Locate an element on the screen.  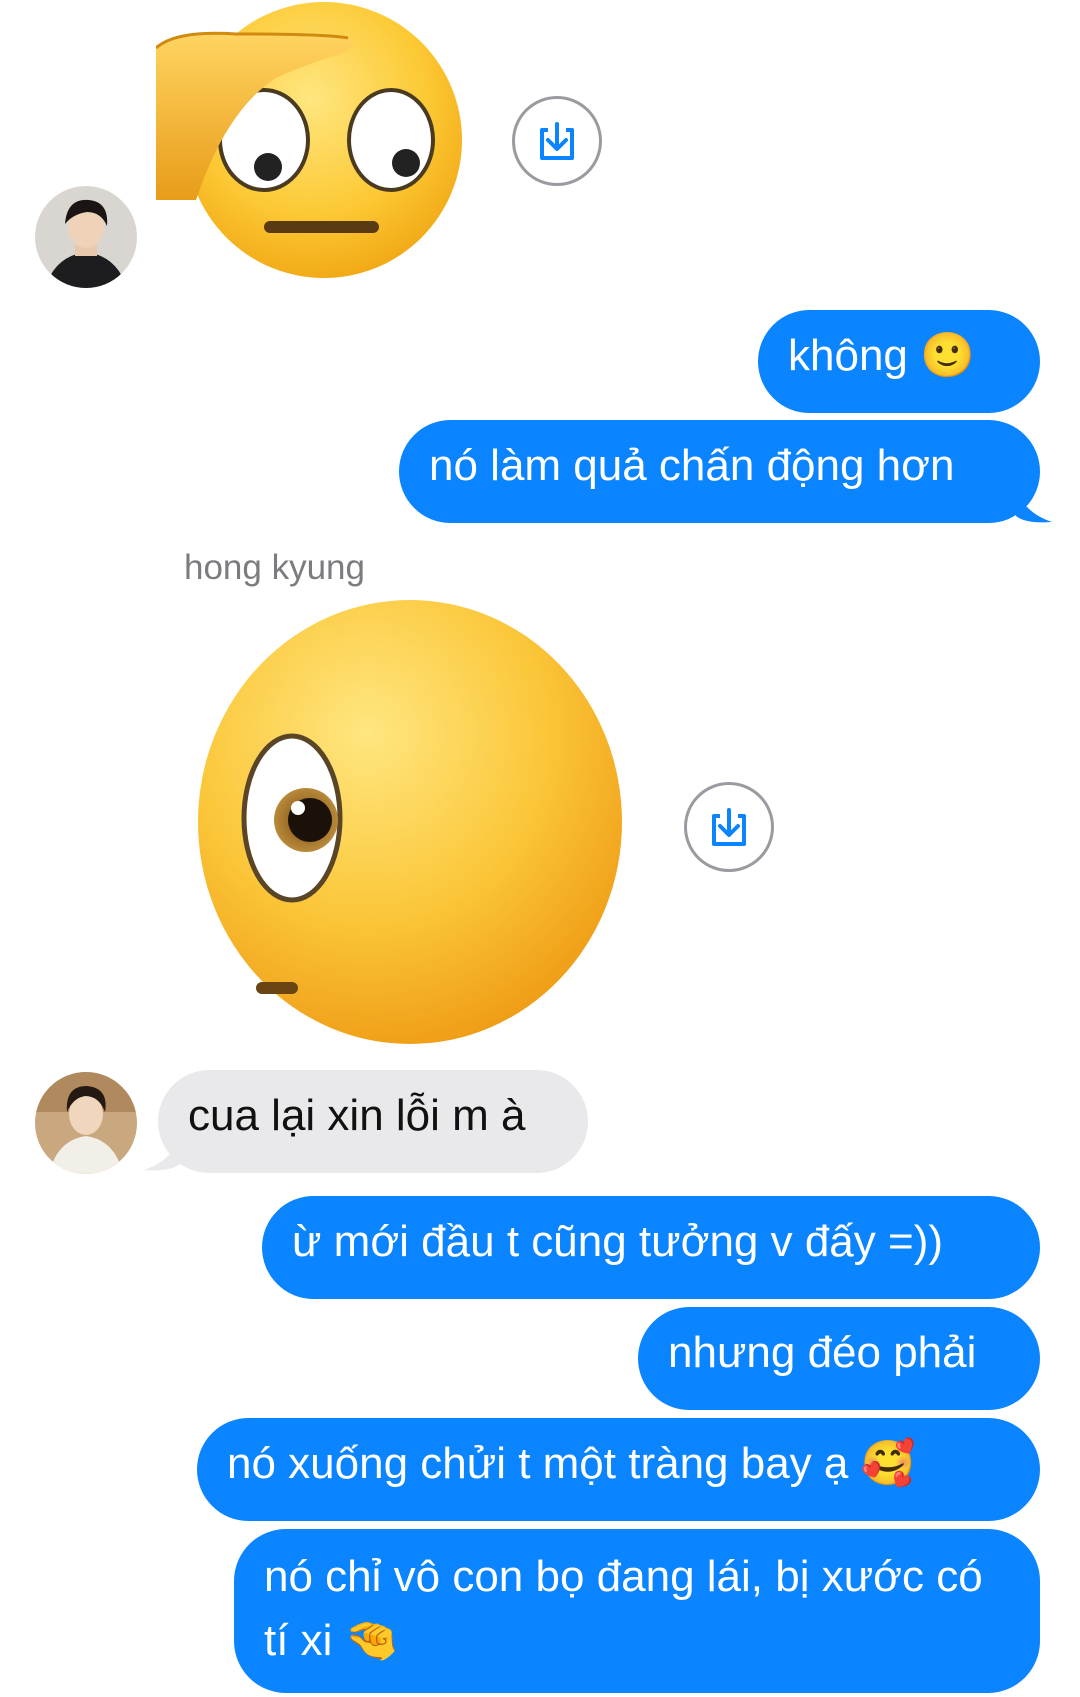
message-bubble-outgoing: ừ mới đầu t cũng tưởng v đấy =)) is located at coordinates (651, 1247).